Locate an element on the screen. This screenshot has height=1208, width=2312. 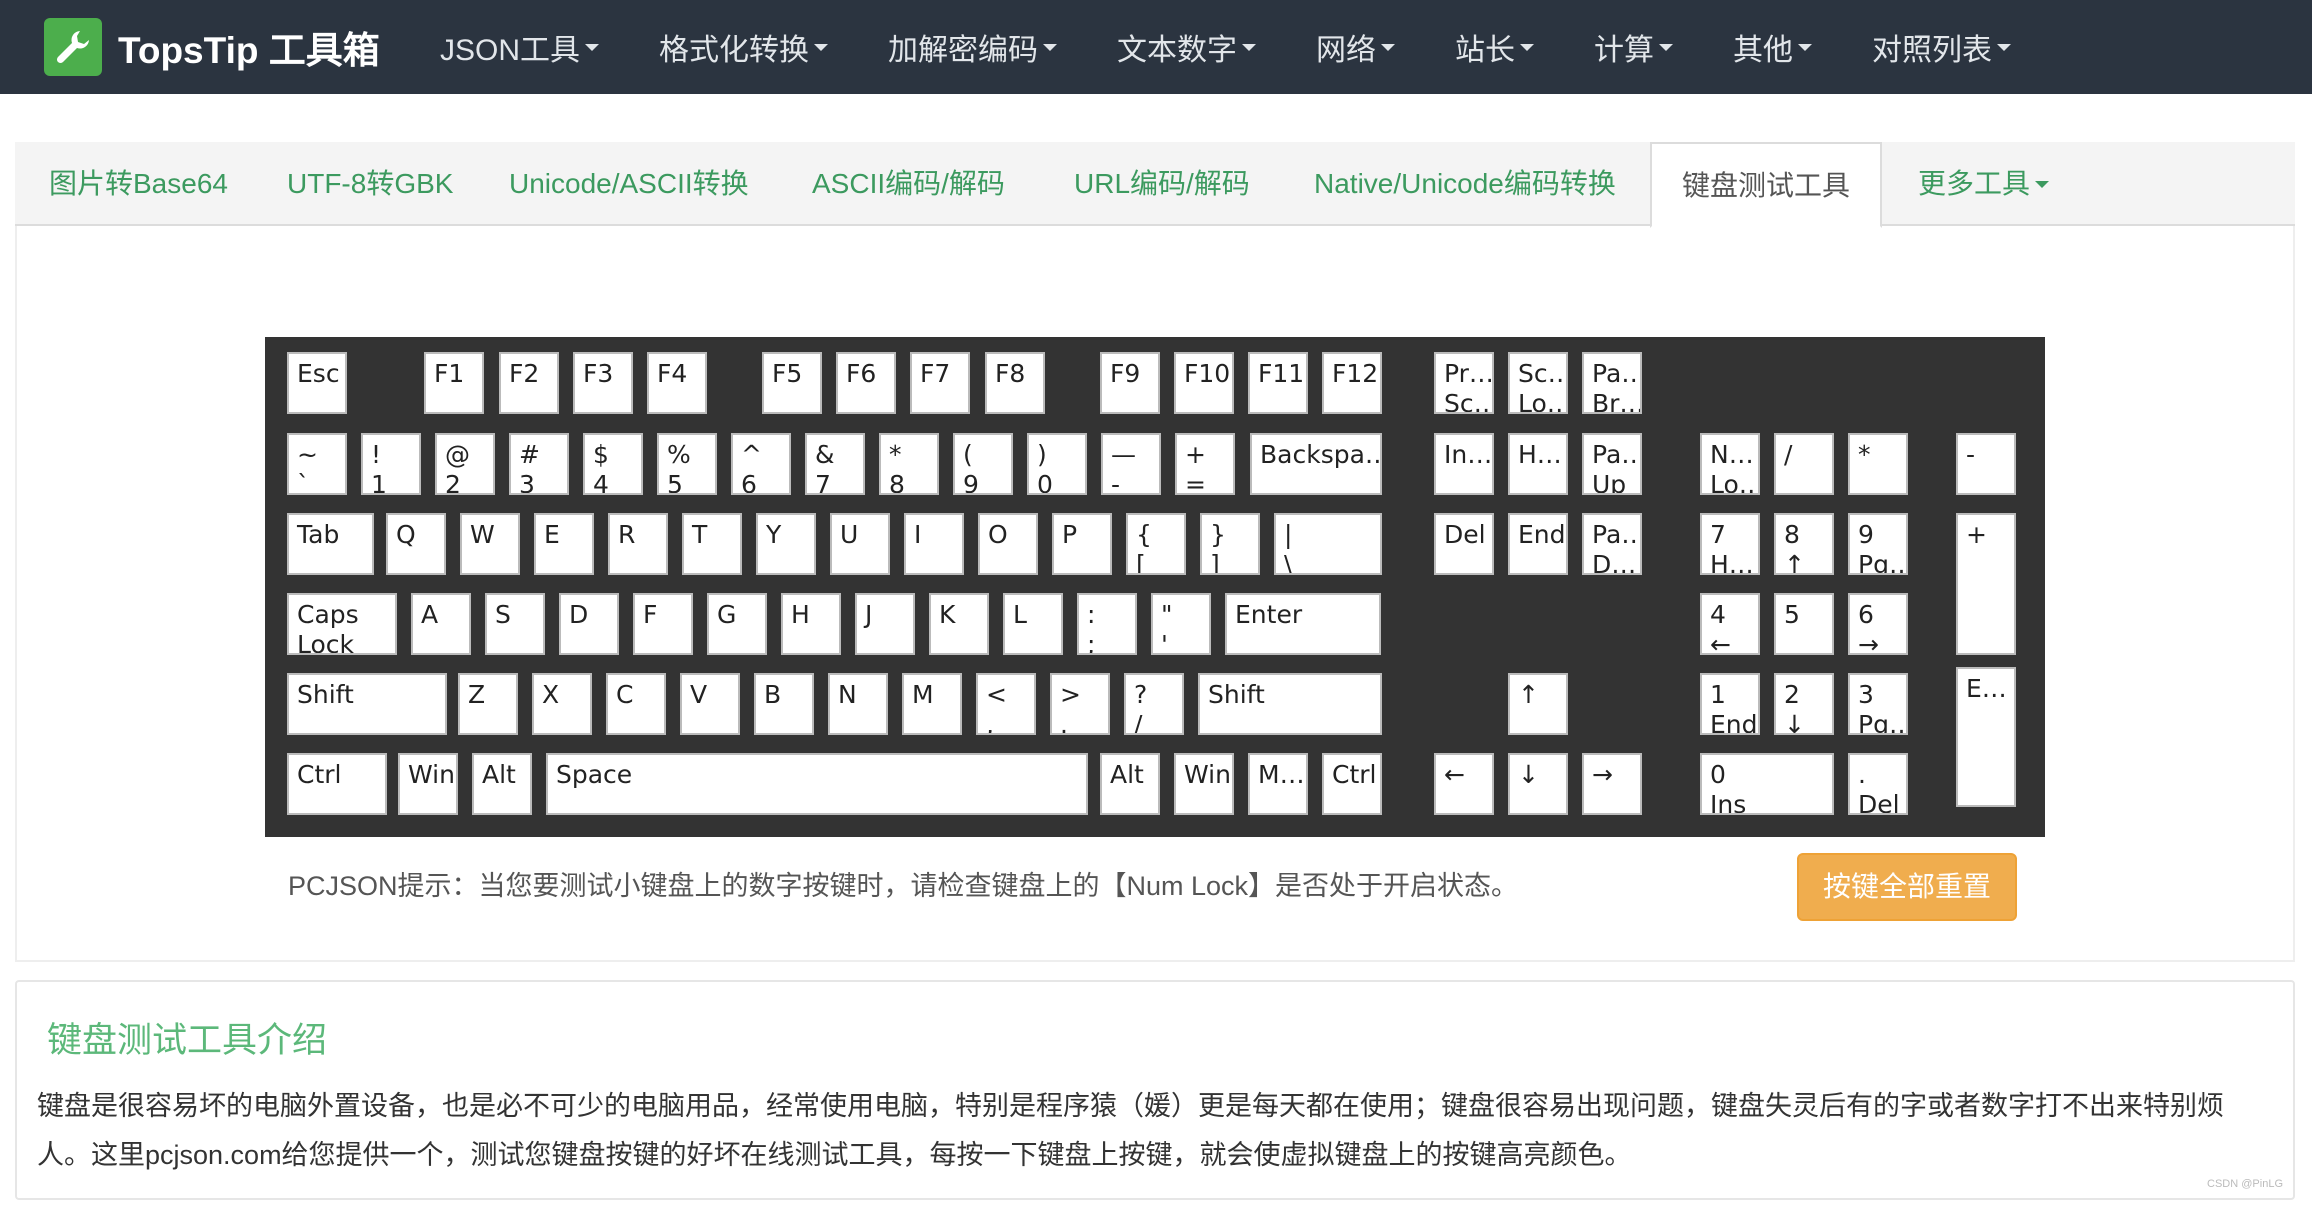
key: T is located at coordinates (712, 544).